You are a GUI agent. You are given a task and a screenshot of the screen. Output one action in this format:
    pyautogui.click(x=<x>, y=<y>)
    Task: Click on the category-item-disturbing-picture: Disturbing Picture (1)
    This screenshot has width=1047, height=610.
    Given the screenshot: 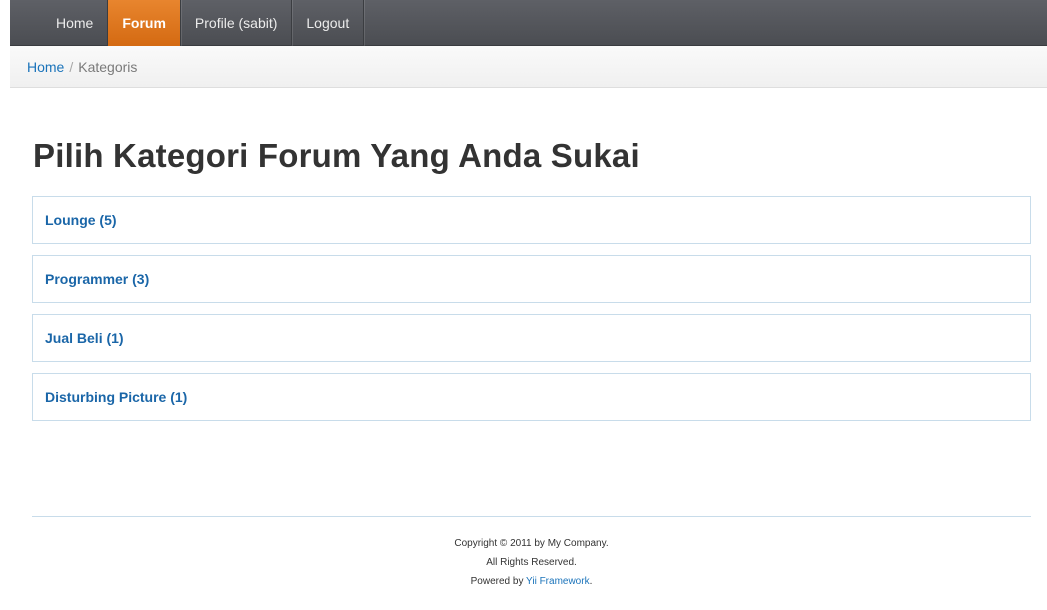 What is the action you would take?
    pyautogui.click(x=531, y=397)
    